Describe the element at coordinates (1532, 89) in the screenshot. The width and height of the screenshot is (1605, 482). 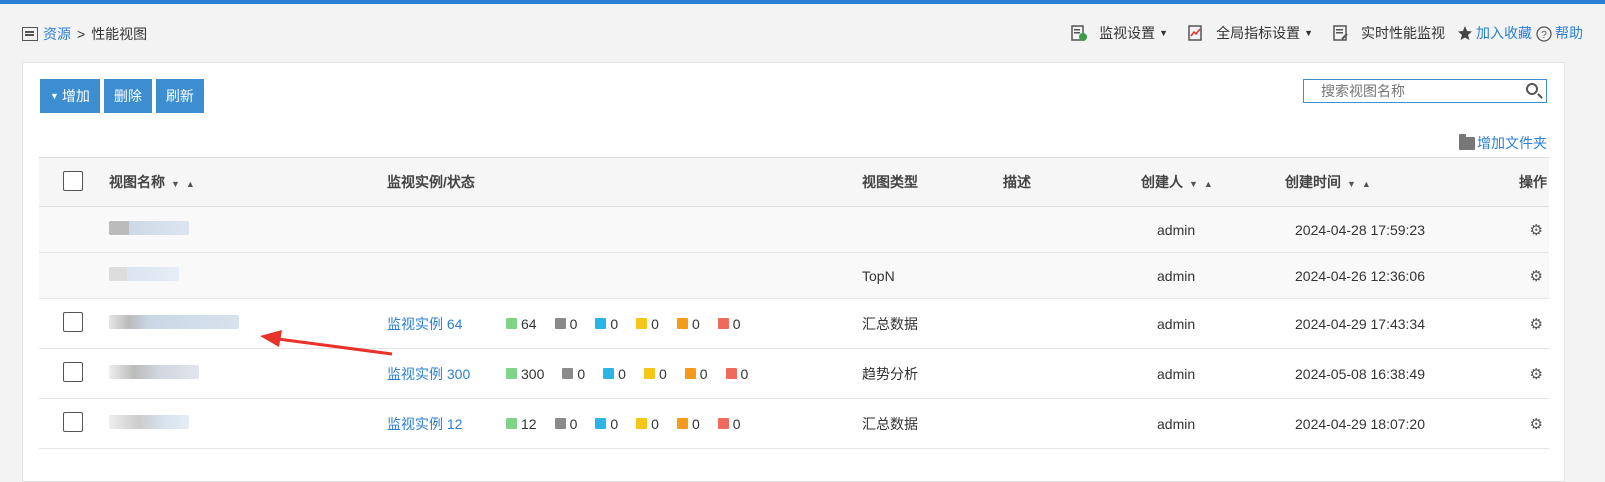
I see `search-icon` at that location.